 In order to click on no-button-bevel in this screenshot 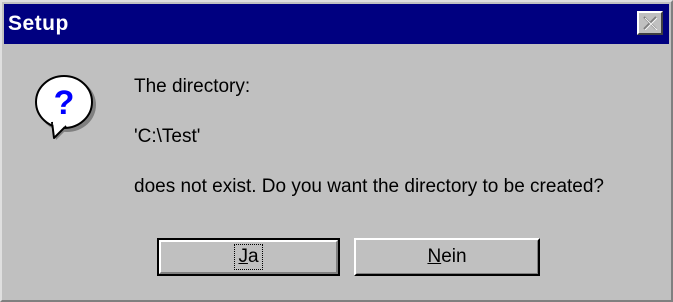, I will do `click(447, 257)`.